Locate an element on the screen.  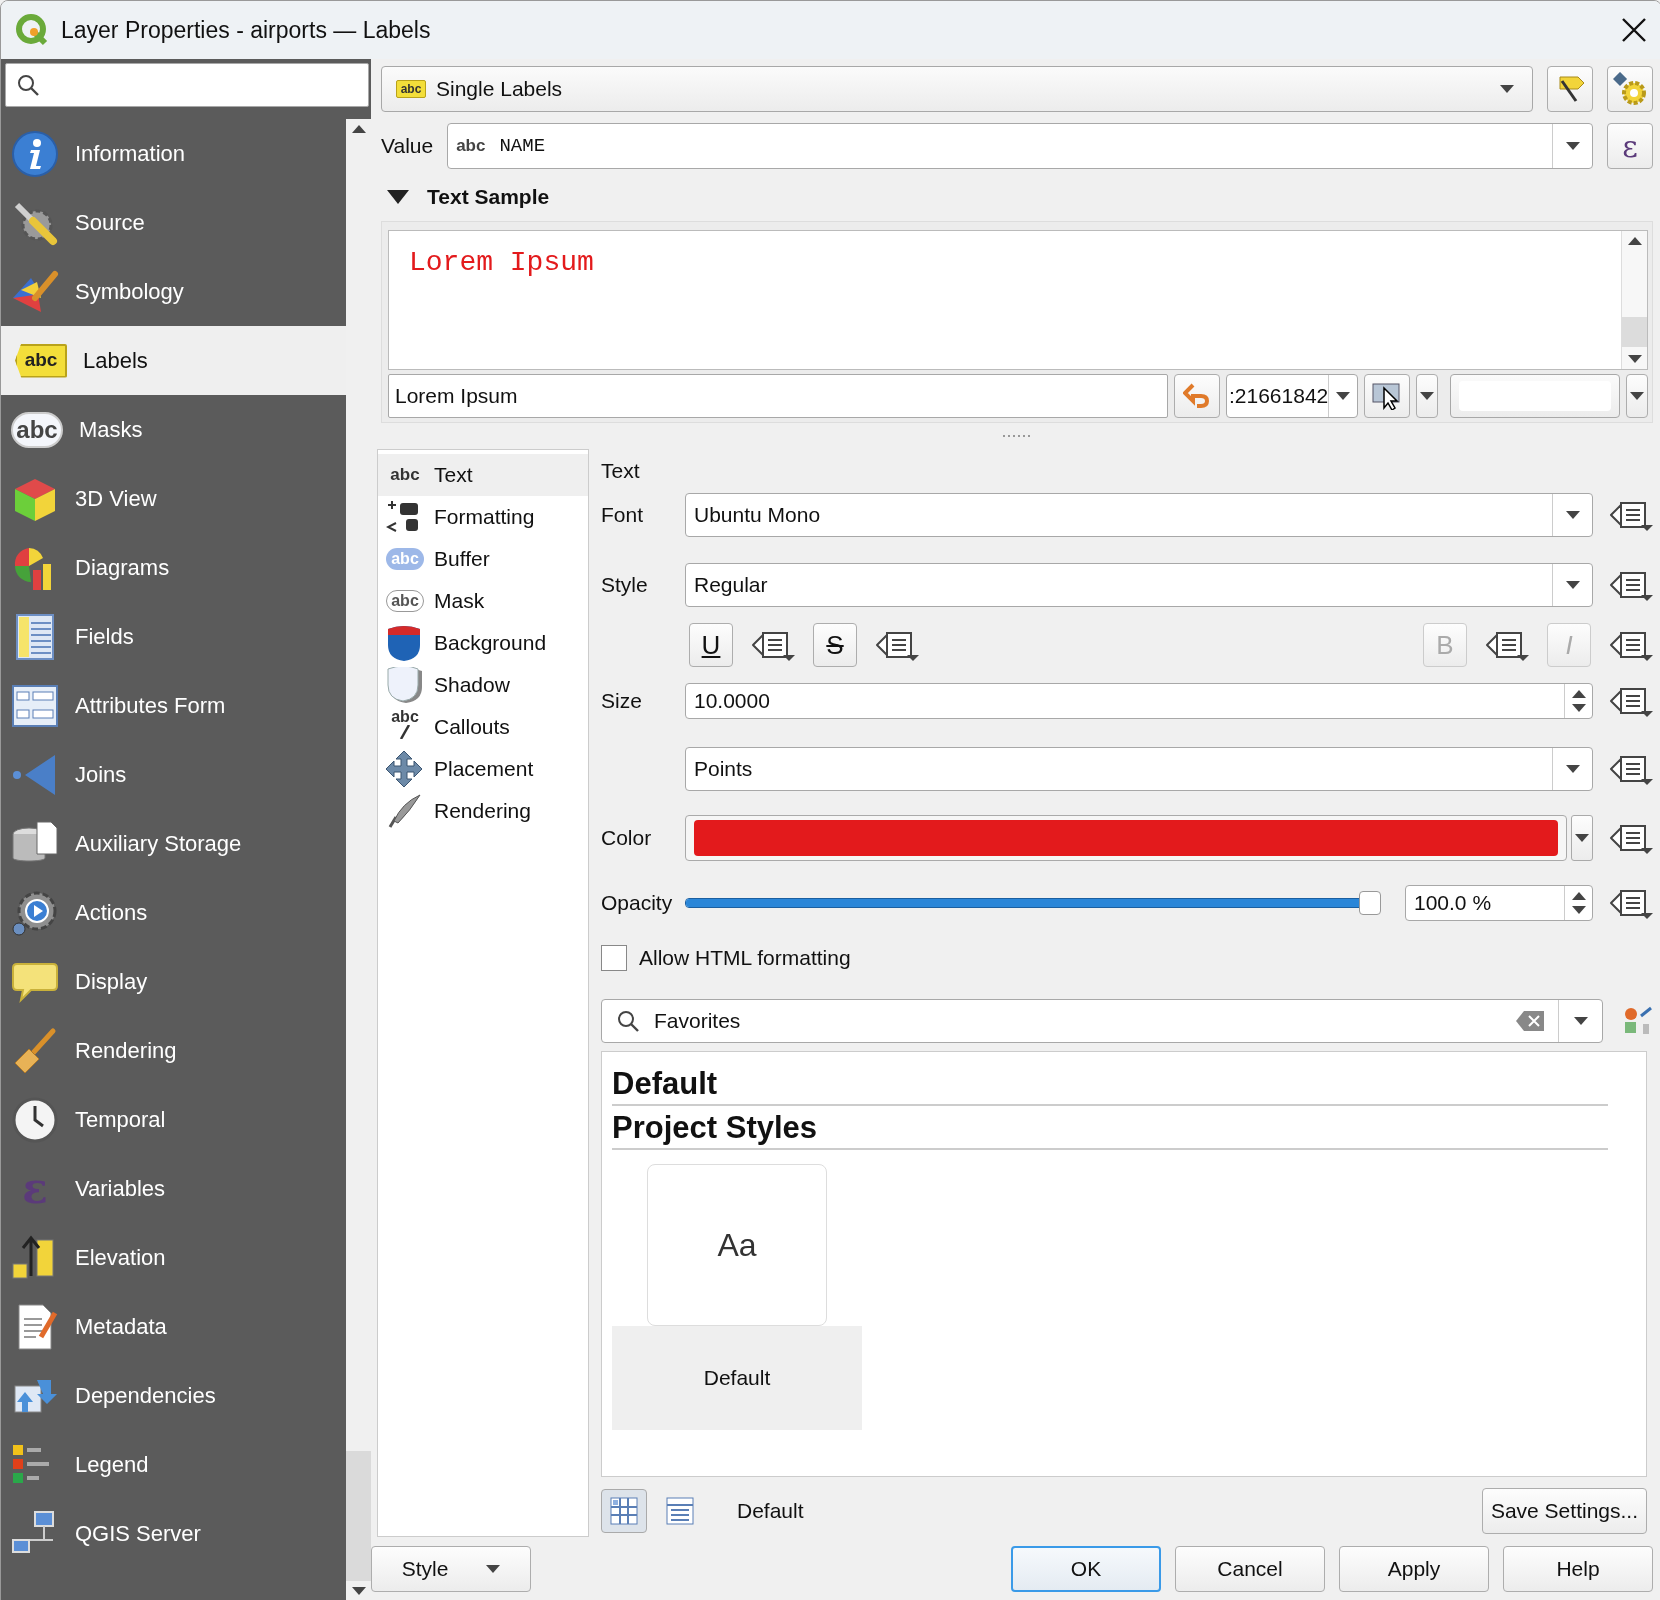
strike-button: S is located at coordinates (835, 645).